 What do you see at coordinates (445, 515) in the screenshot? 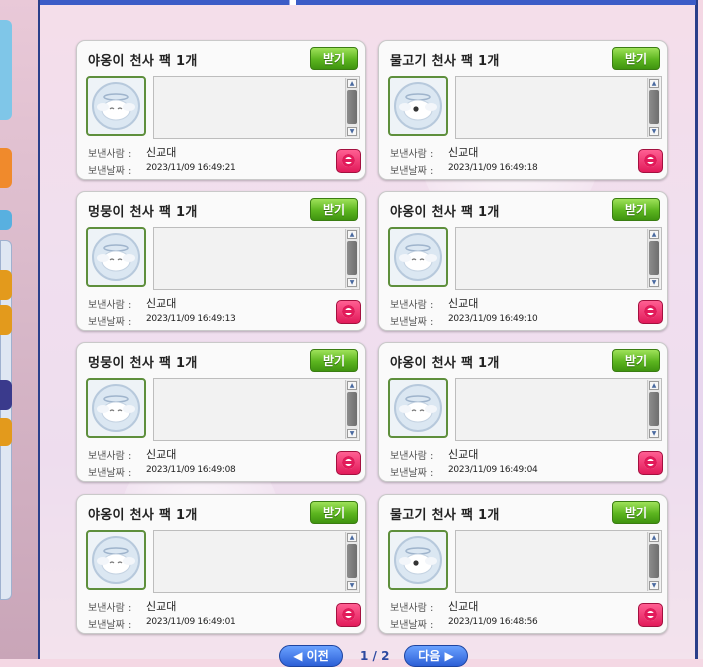
I see `mail-item-title: 물고기 천사 팩 1개` at bounding box center [445, 515].